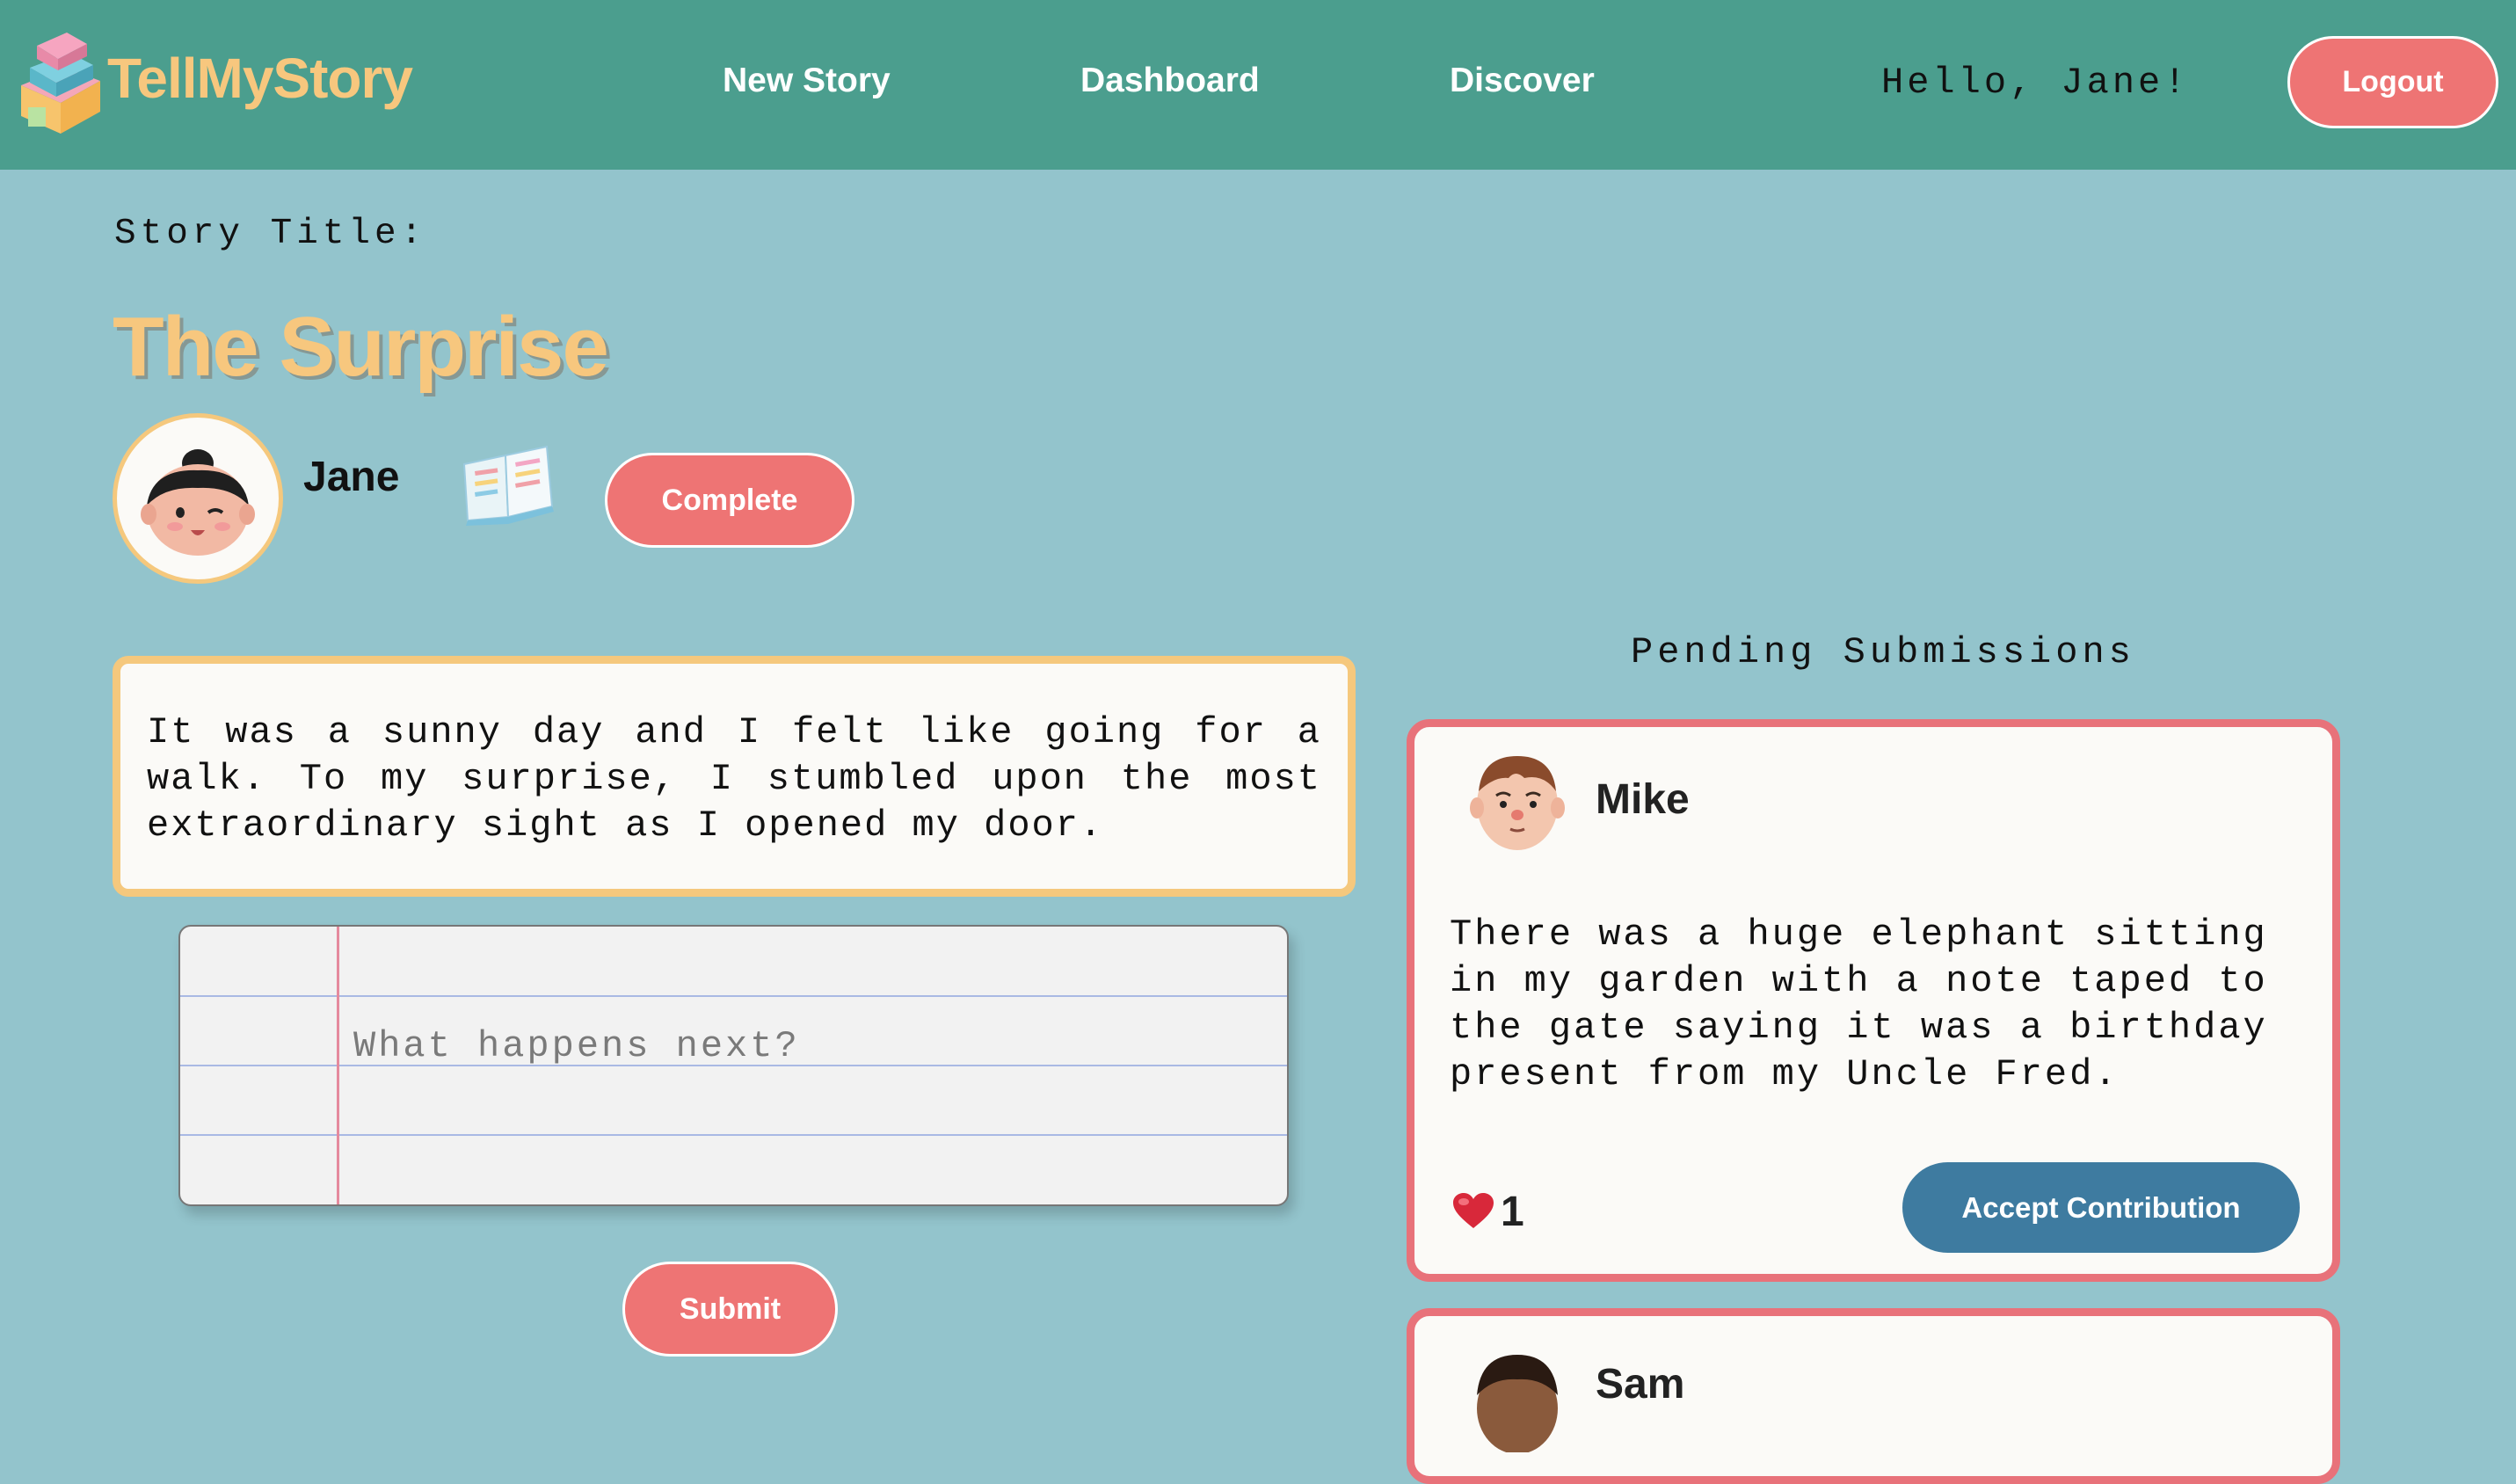  I want to click on heart-icon, so click(1473, 1211).